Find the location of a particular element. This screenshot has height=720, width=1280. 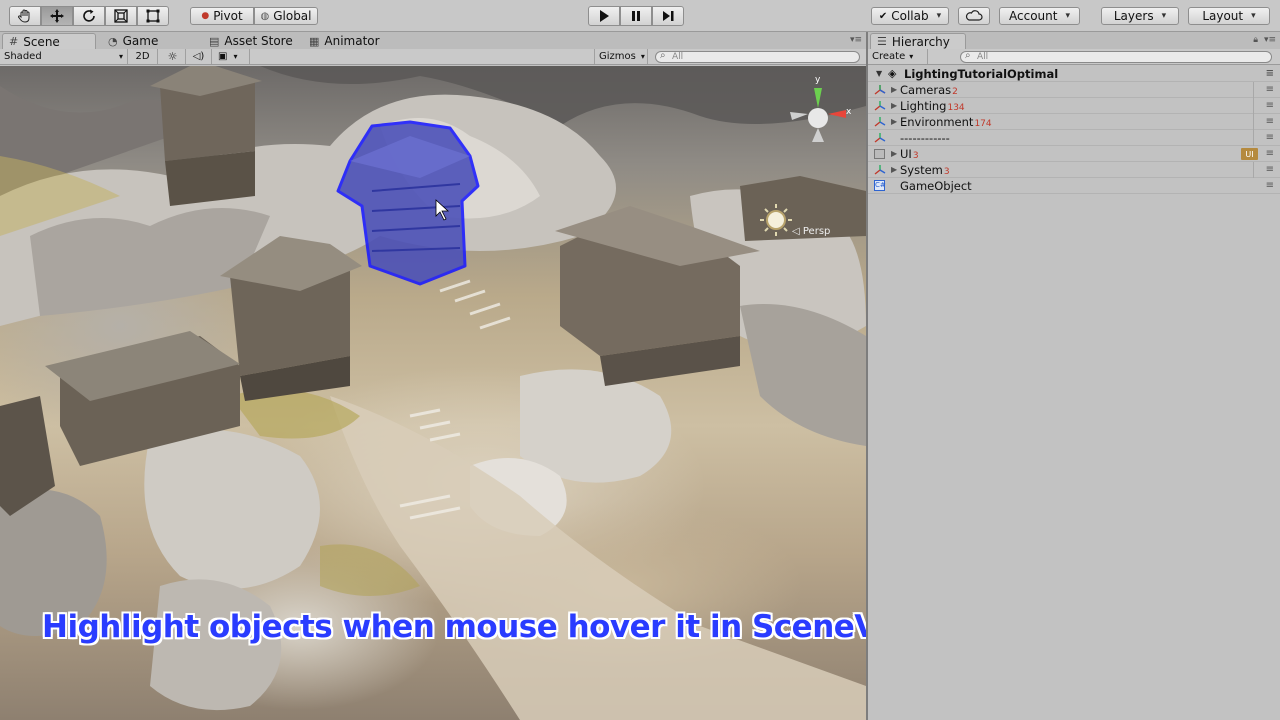

hand-tool-button is located at coordinates (25, 16).